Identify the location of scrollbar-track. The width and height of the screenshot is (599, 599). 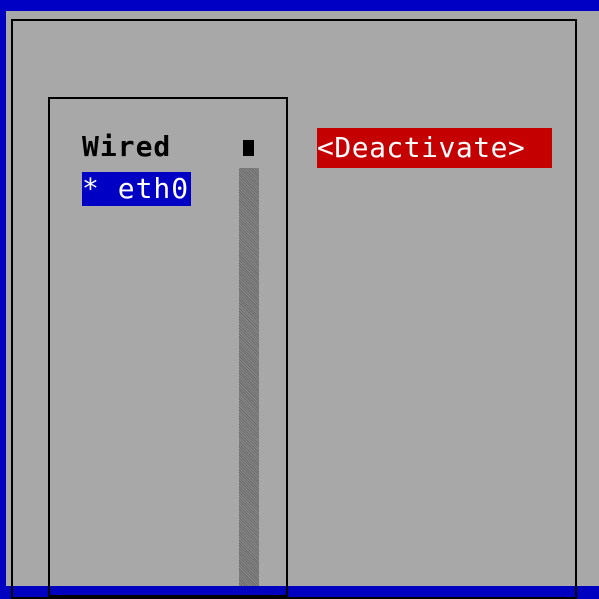
(249, 377).